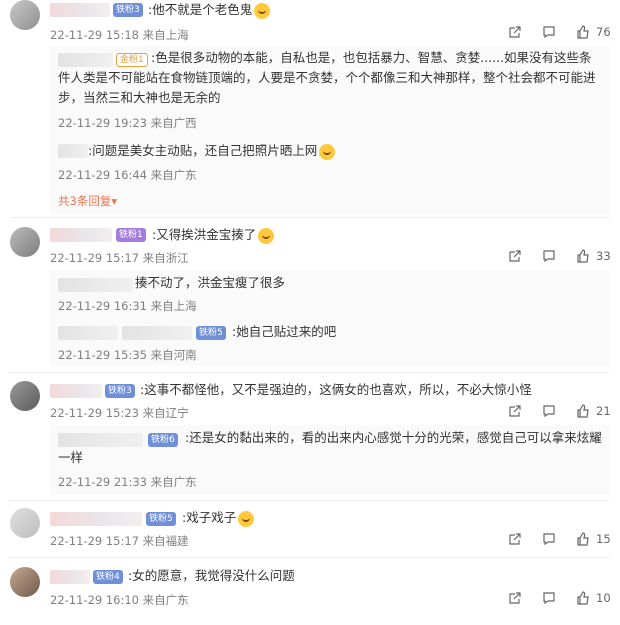 The image size is (620, 625). I want to click on fan-badge: 铁粉1, so click(131, 235).